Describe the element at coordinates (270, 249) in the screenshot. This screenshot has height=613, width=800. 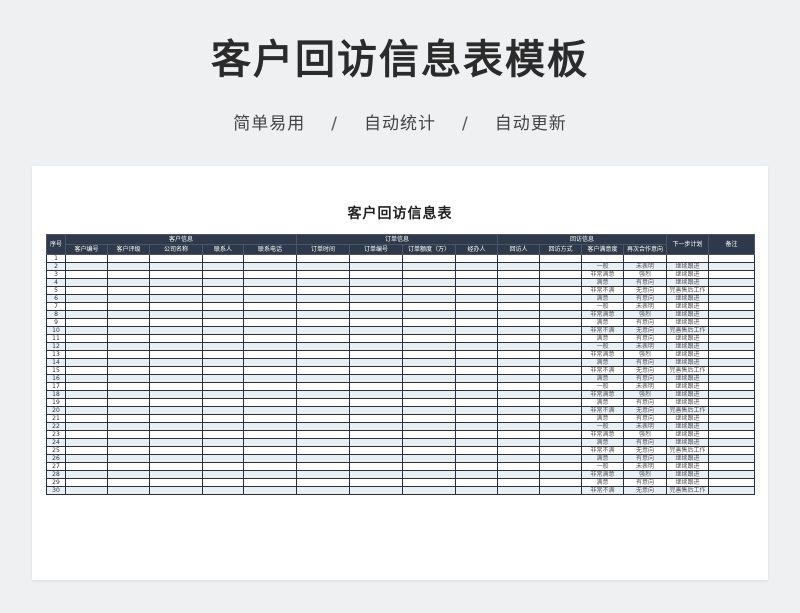
I see `header-sub: 联系电话` at that location.